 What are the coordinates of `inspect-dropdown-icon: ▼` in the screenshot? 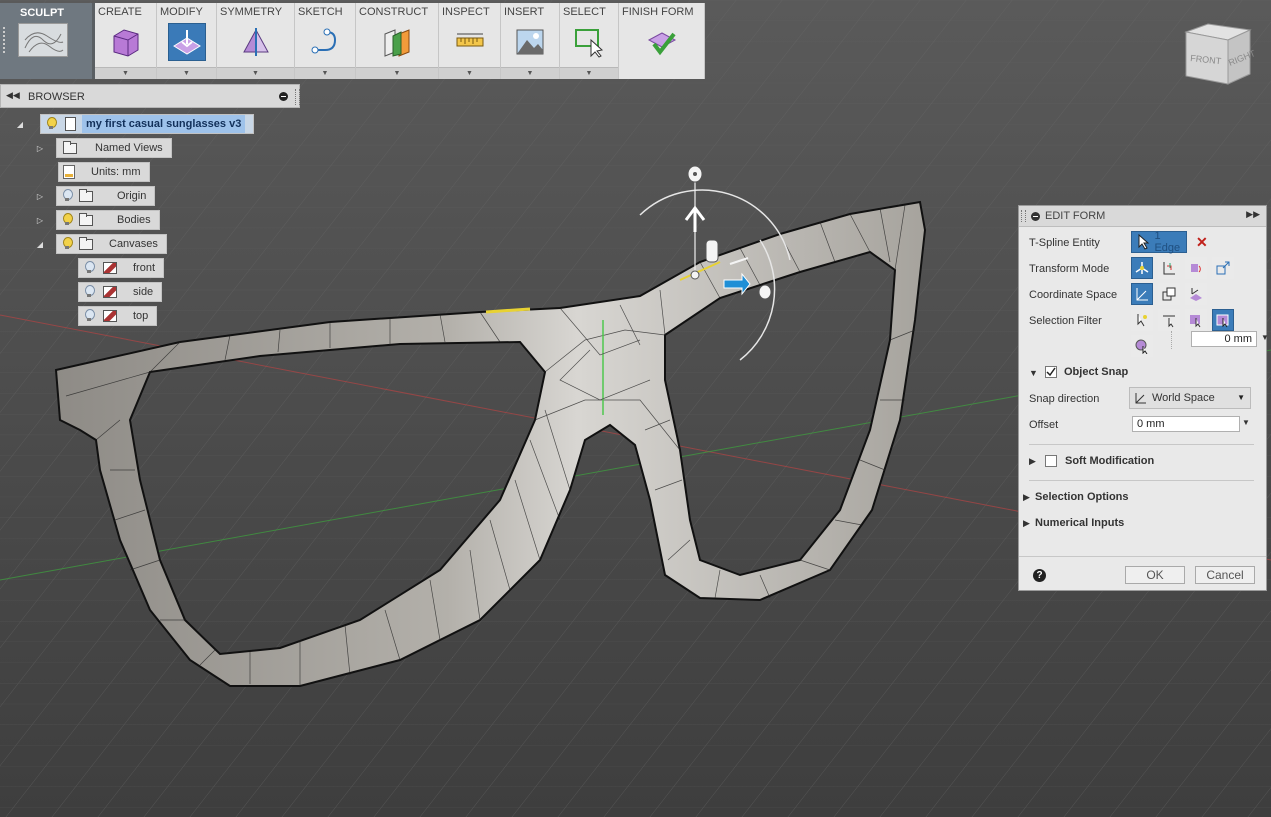 It's located at (469, 73).